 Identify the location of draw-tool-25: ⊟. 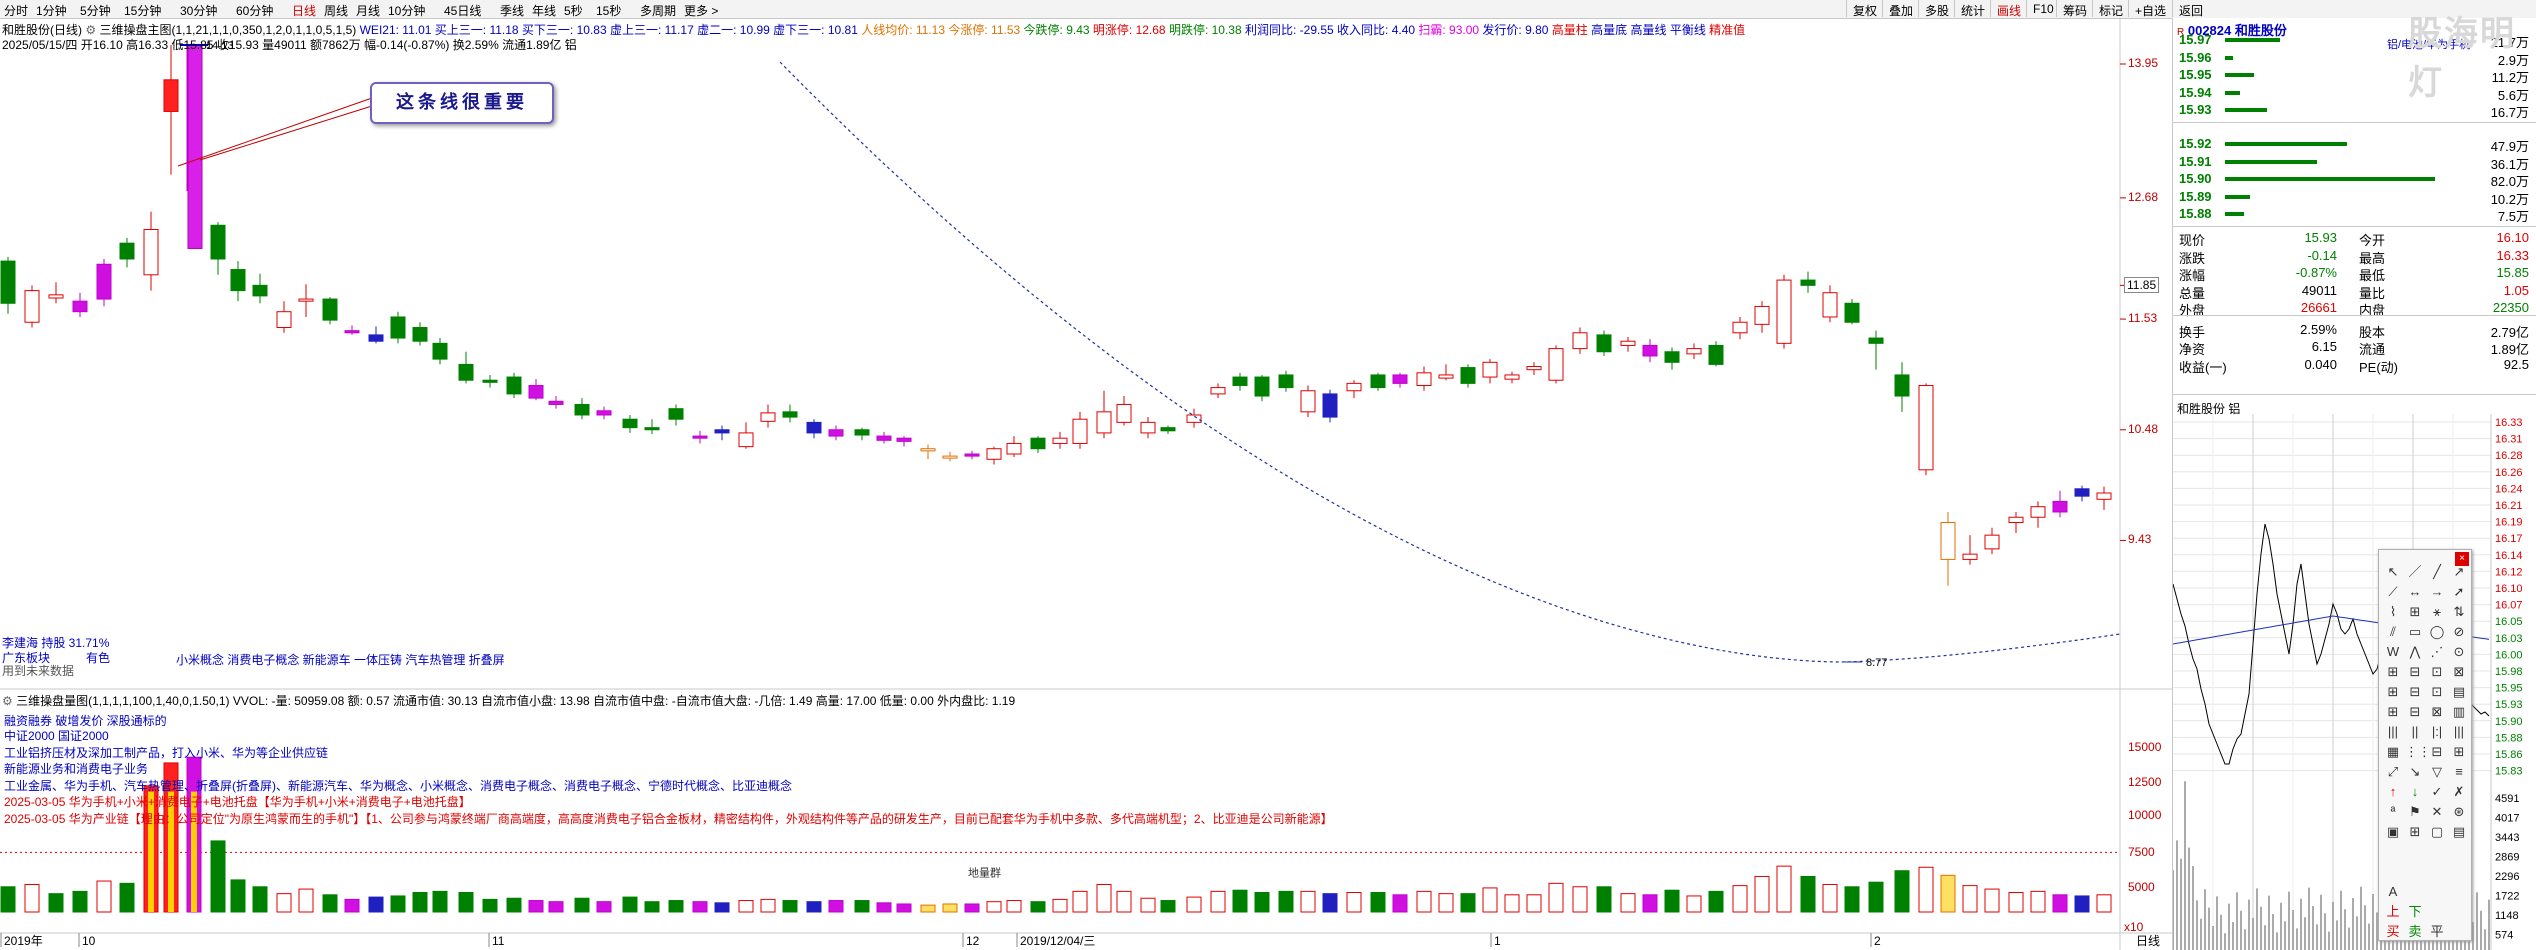
(2415, 692).